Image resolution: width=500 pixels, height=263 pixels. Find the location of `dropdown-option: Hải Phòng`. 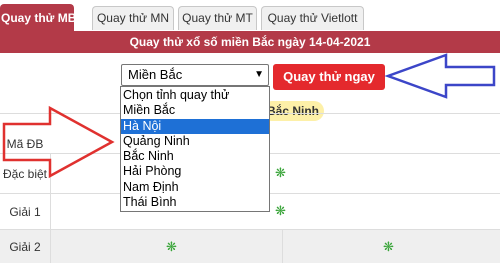

dropdown-option: Hải Phòng is located at coordinates (195, 171).